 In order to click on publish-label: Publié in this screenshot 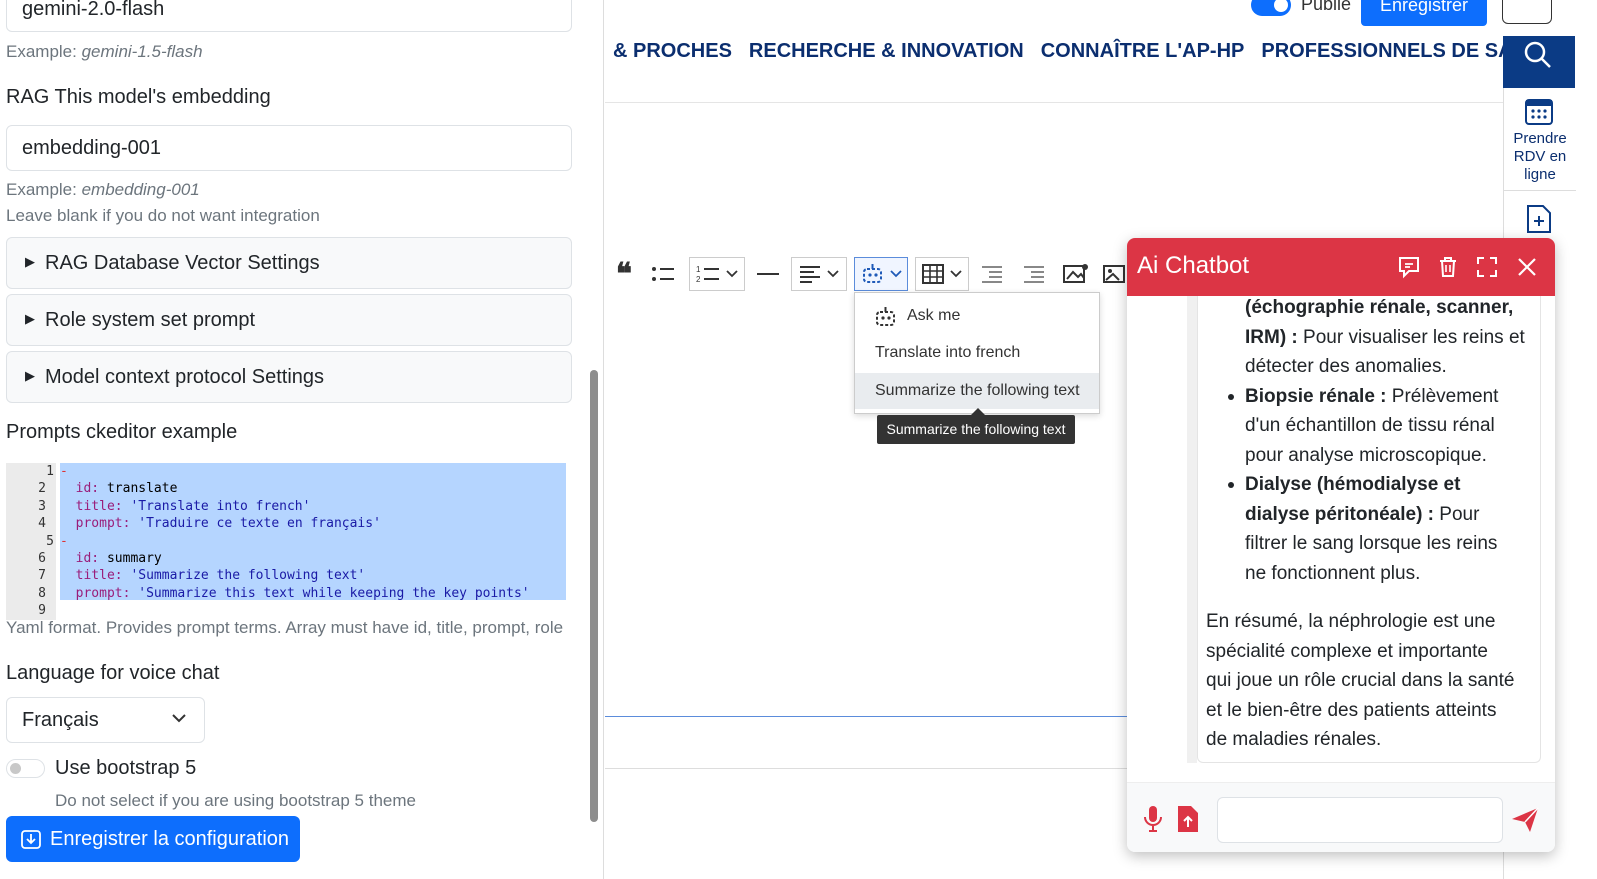, I will do `click(1326, 7)`.